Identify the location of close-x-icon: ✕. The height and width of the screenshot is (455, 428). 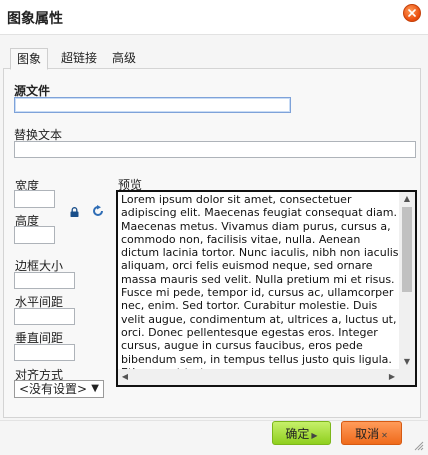
(384, 435).